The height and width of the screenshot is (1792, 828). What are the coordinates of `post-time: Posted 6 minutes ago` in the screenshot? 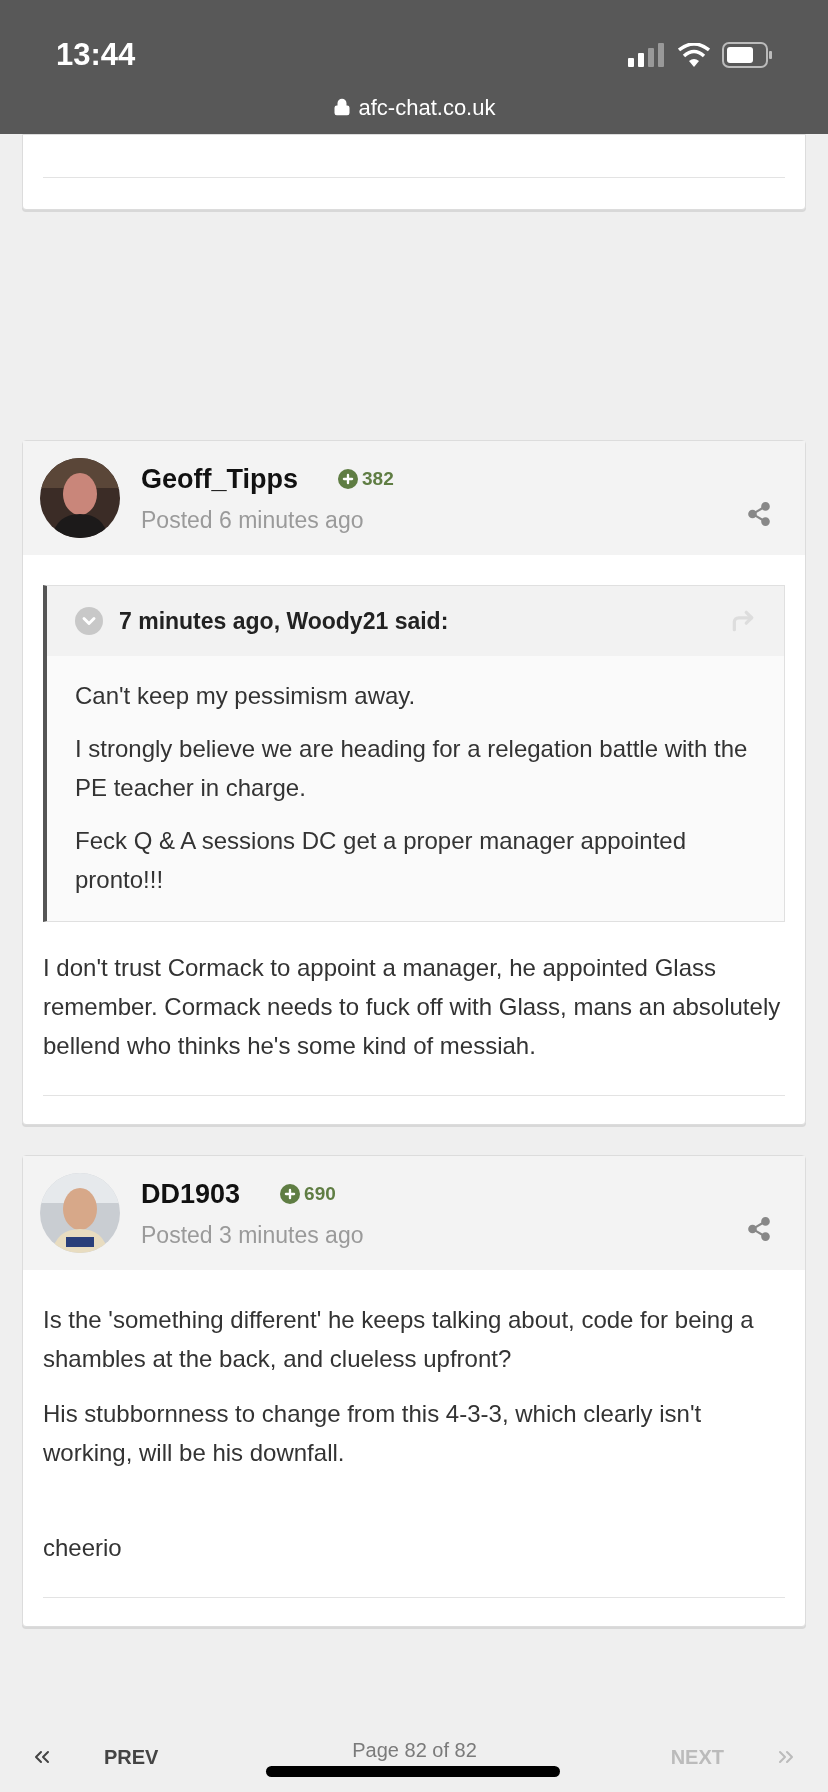 It's located at (253, 520).